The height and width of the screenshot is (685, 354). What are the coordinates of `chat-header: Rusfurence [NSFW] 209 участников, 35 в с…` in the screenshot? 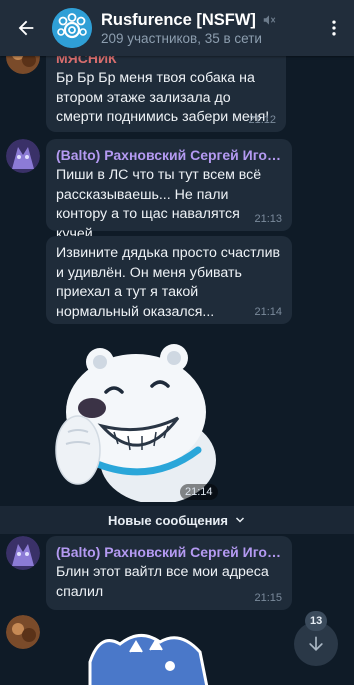 It's located at (177, 28).